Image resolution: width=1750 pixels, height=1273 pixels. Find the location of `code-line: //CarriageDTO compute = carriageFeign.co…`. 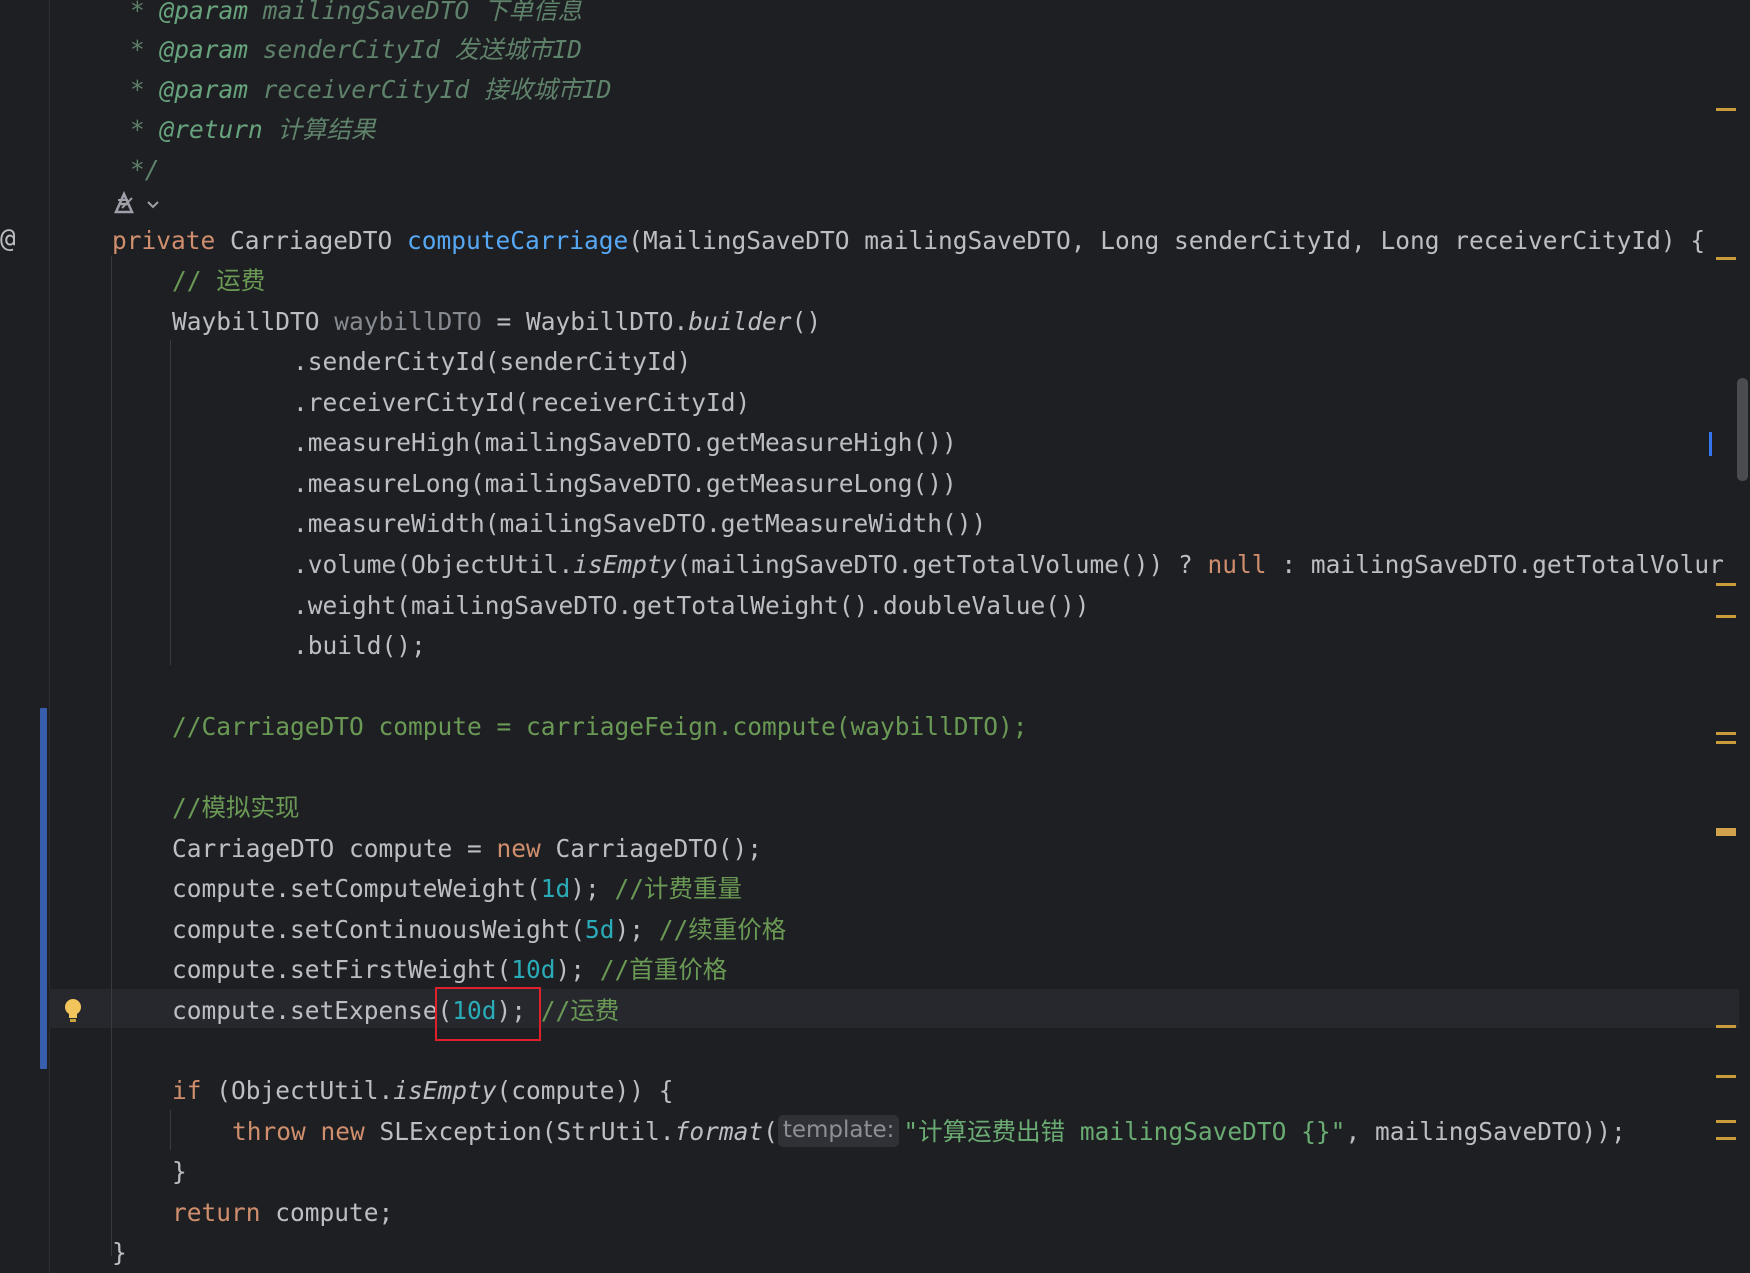

code-line: //CarriageDTO compute = carriageFeign.co… is located at coordinates (600, 727).